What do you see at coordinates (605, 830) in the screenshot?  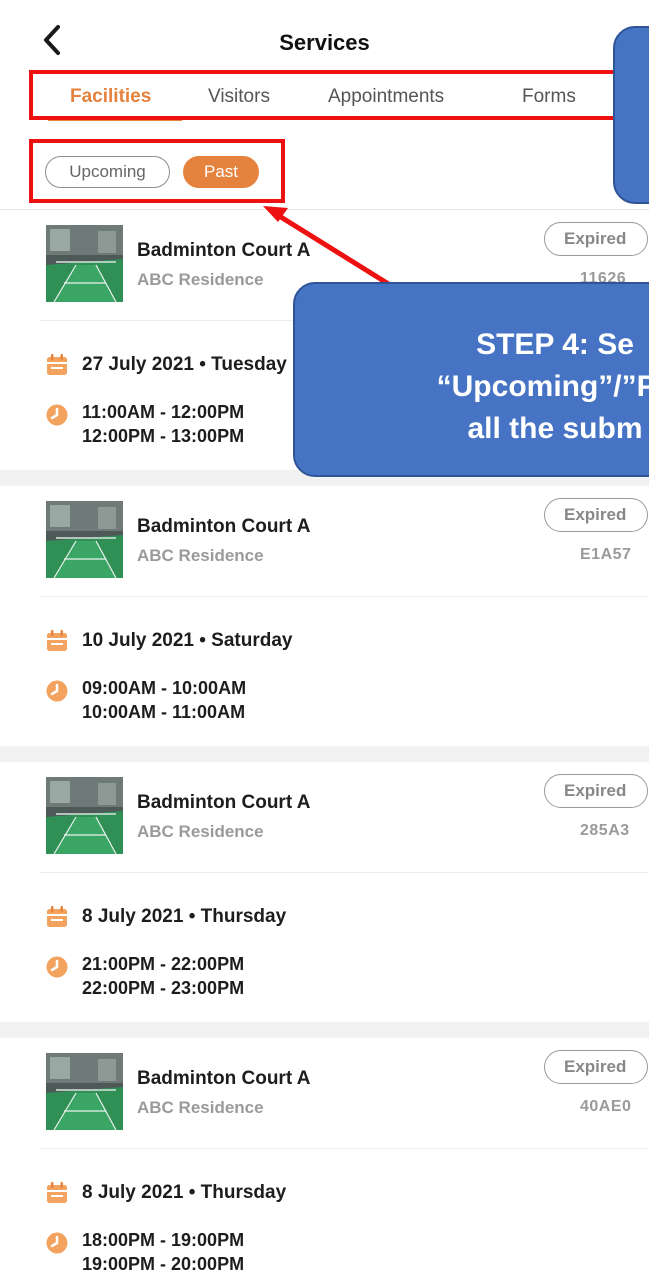 I see `booking-code: 285A3` at bounding box center [605, 830].